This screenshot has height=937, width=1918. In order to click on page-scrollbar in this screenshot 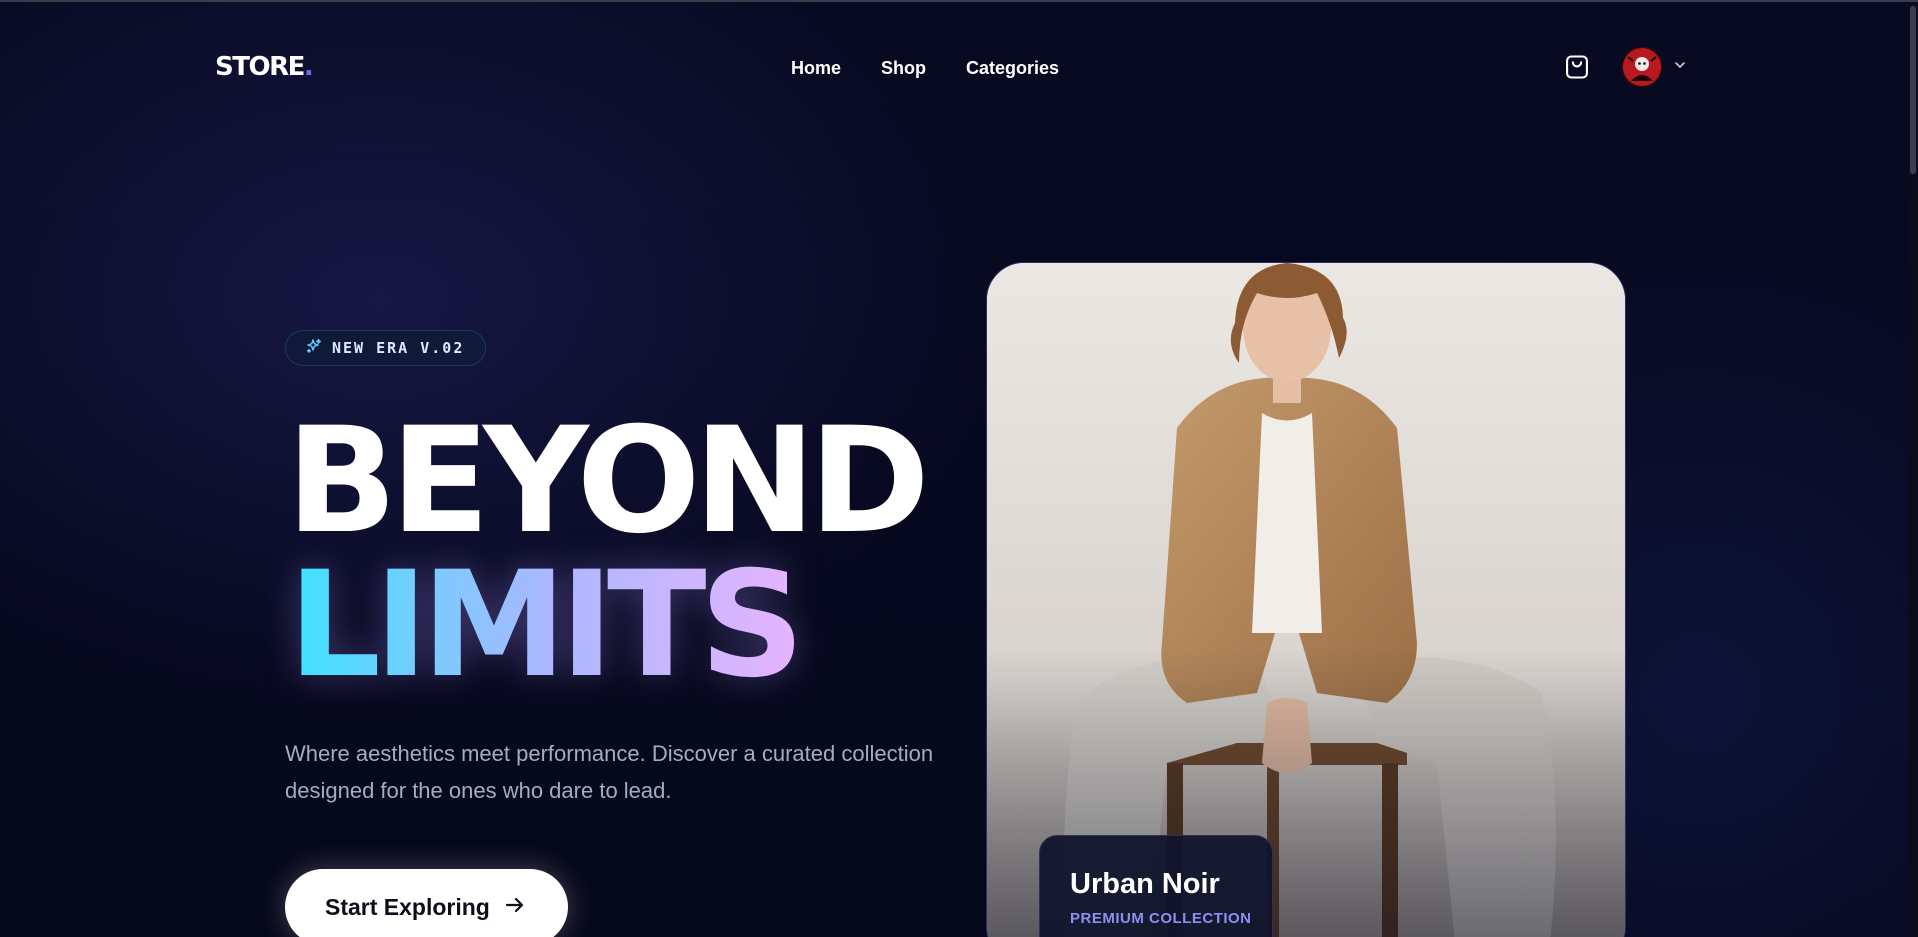, I will do `click(1913, 469)`.